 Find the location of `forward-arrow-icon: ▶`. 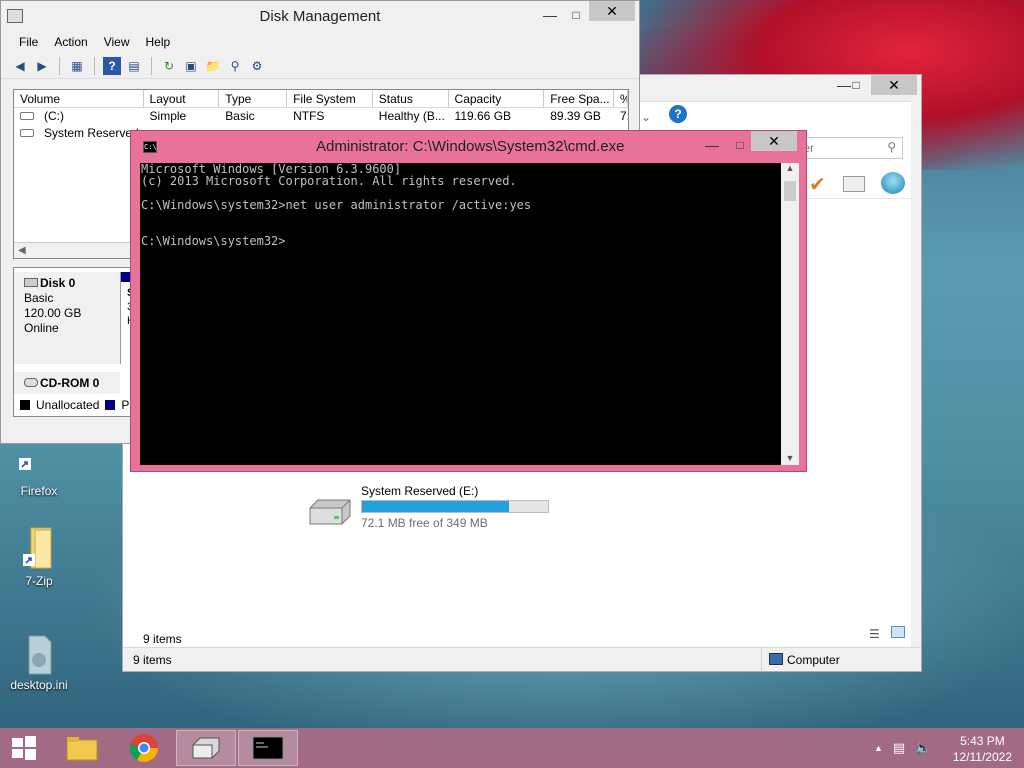

forward-arrow-icon: ▶ is located at coordinates (42, 66).